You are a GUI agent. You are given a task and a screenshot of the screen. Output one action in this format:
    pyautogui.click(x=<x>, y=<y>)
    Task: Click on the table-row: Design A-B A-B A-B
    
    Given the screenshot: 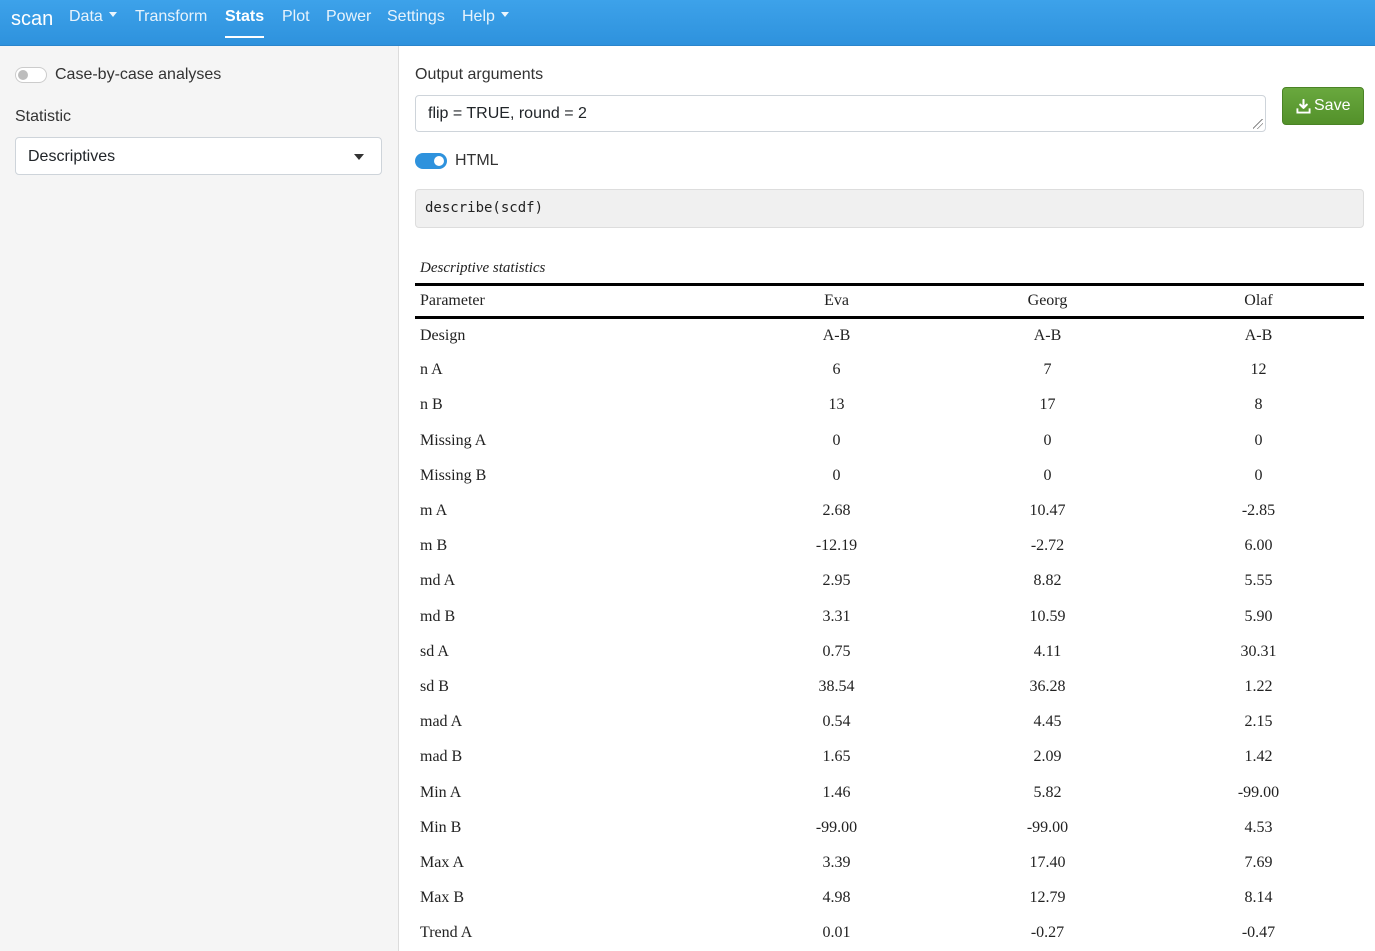 What is the action you would take?
    pyautogui.click(x=889, y=335)
    